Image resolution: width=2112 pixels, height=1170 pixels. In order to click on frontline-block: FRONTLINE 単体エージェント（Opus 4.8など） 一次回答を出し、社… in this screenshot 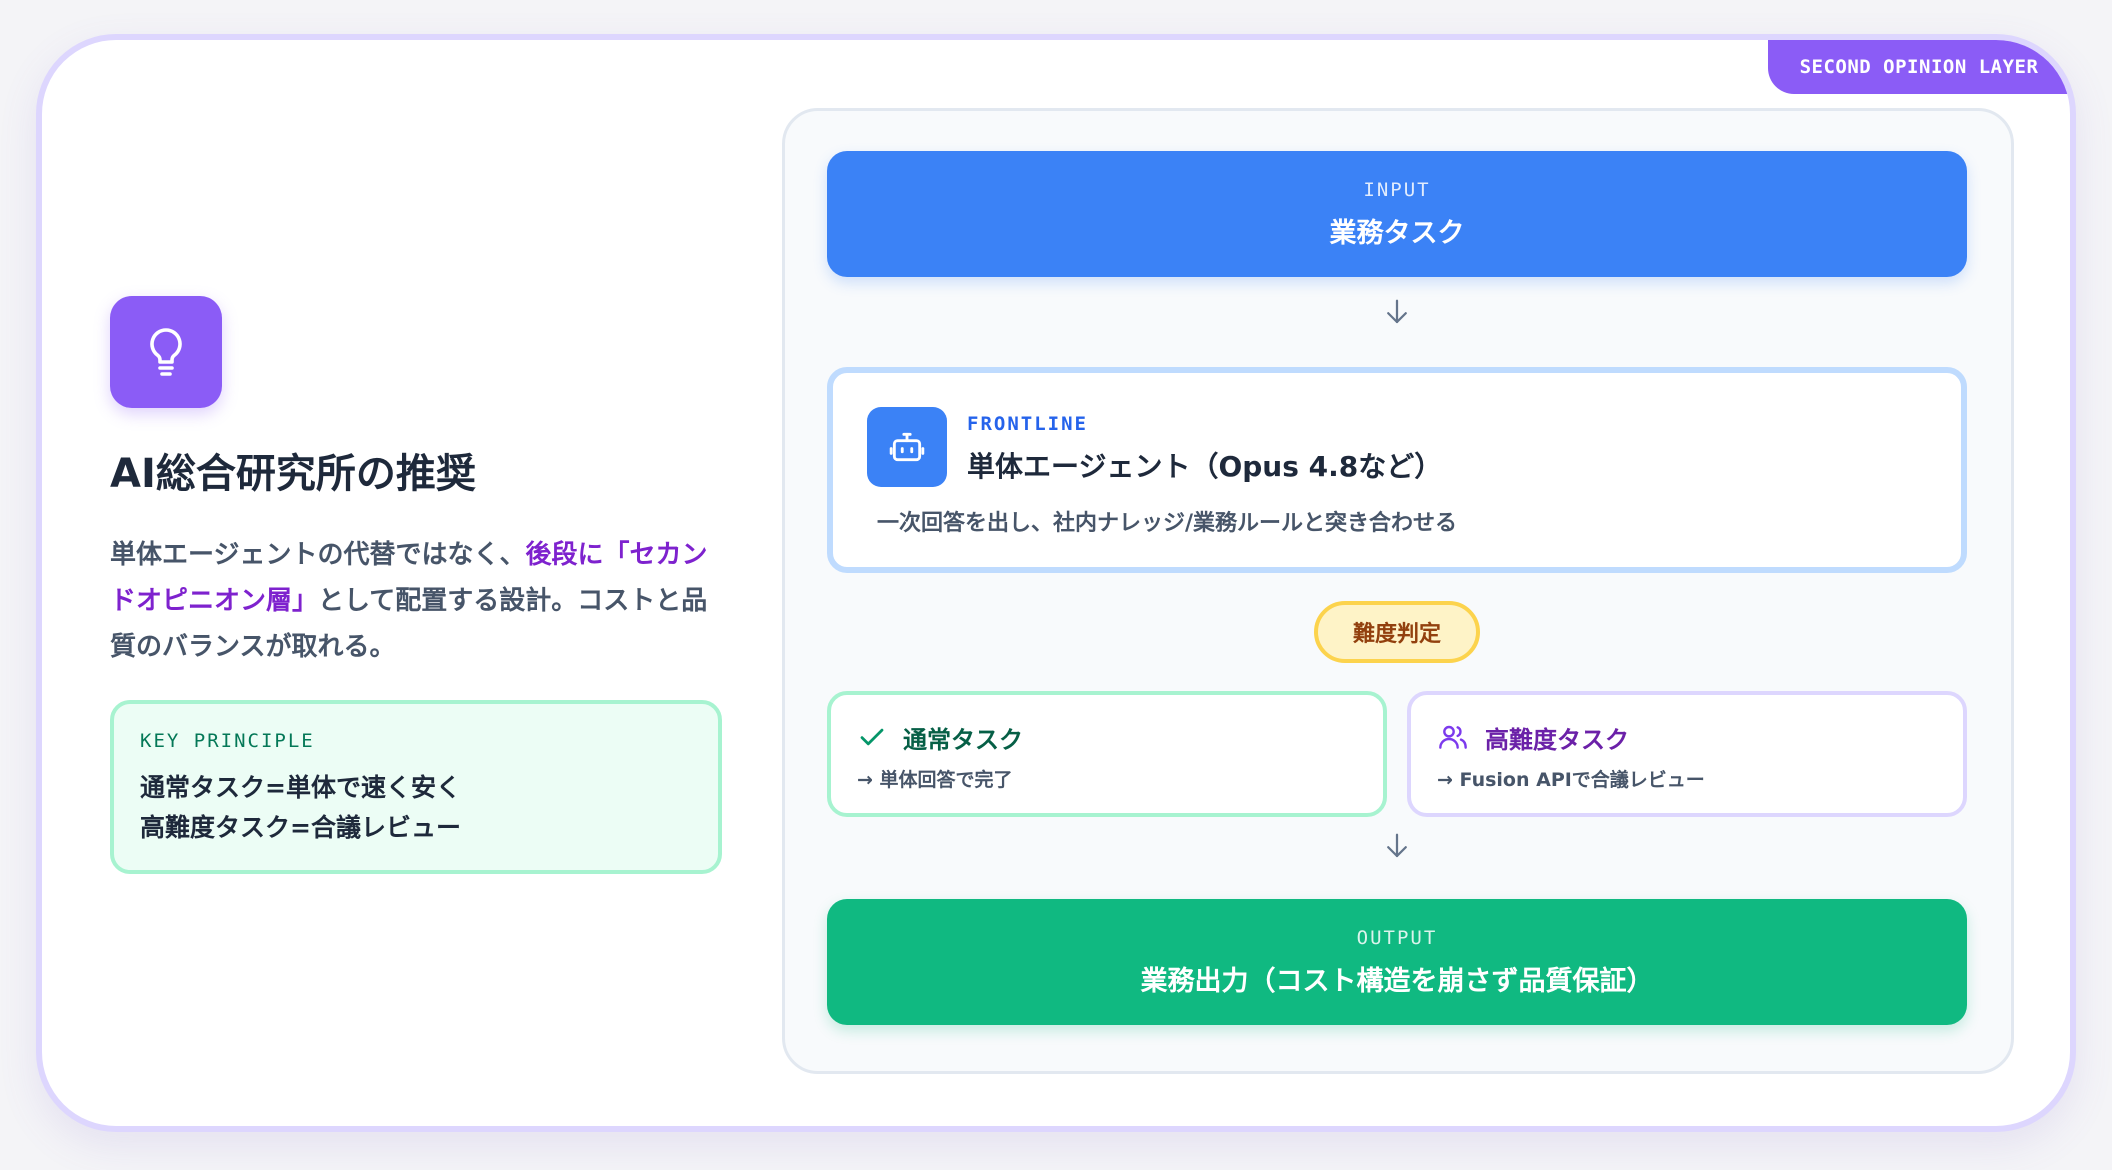, I will do `click(1397, 470)`.